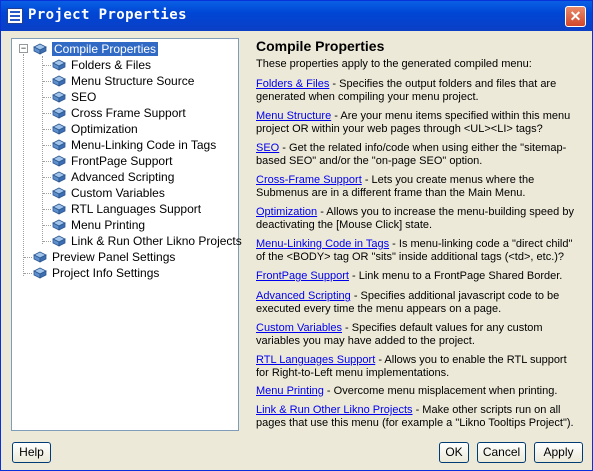  I want to click on topic-link: Optimization, so click(286, 212).